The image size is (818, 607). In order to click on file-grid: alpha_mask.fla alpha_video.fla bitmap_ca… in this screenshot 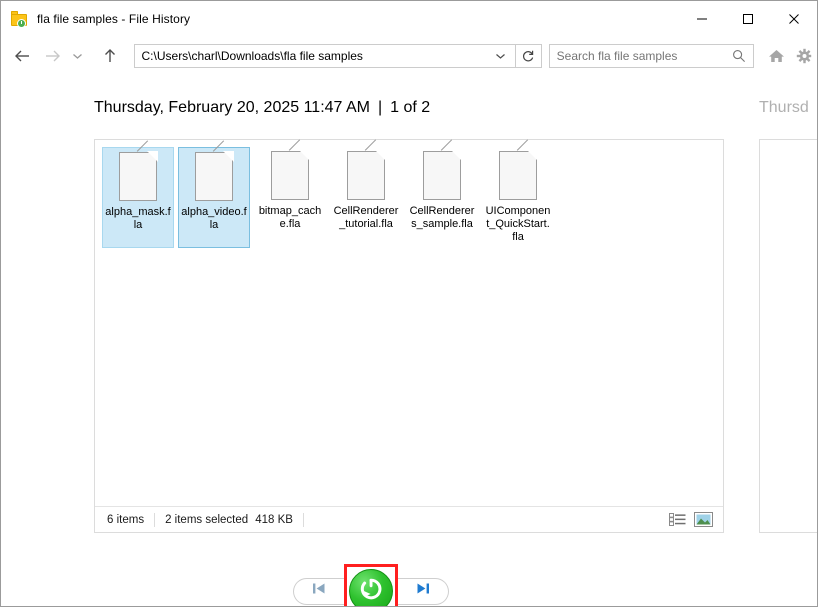, I will do `click(409, 193)`.